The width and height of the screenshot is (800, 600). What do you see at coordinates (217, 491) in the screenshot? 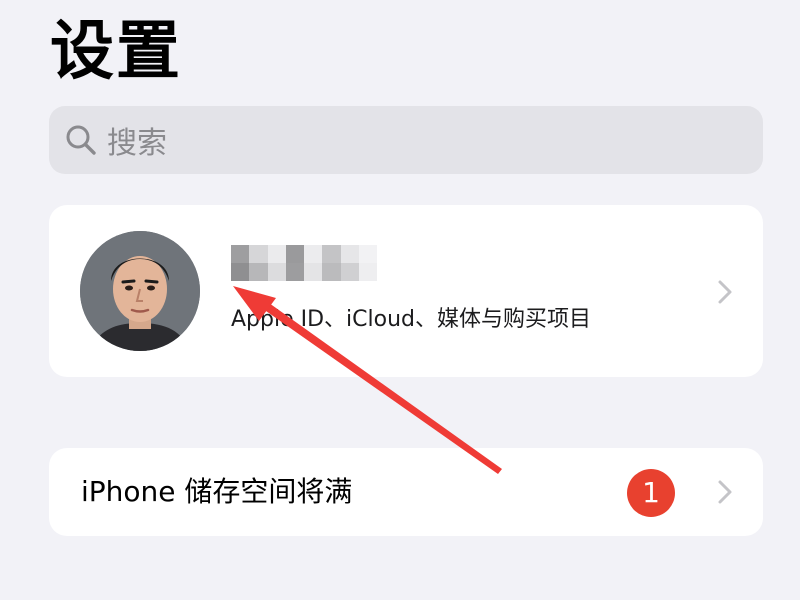
I see `storage-alert-label: iPhone 储存空间将满` at bounding box center [217, 491].